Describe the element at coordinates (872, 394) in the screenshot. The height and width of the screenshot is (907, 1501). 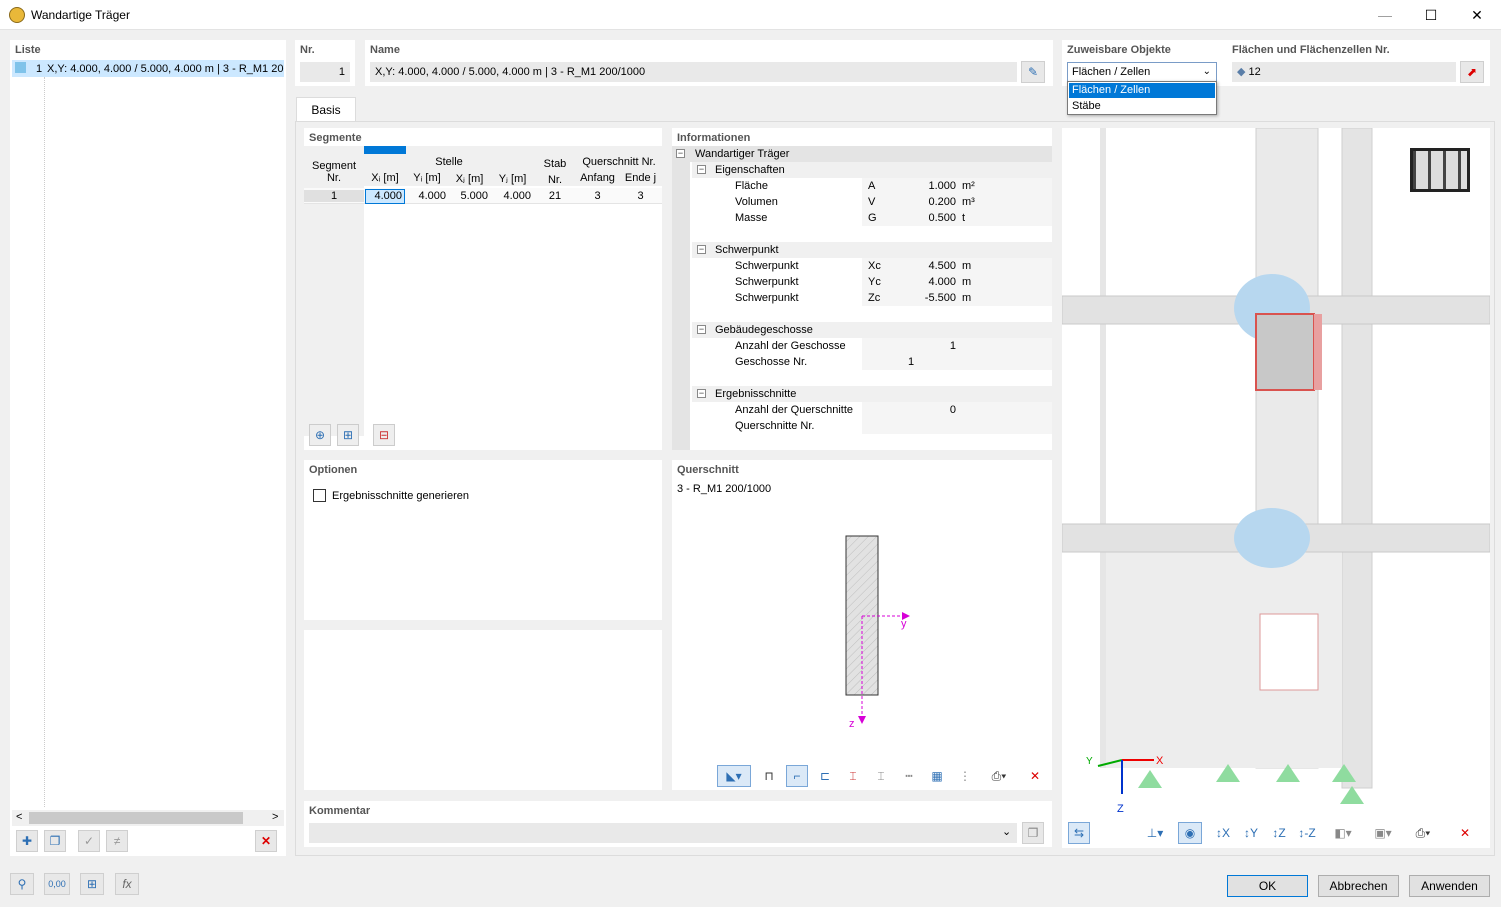
I see `info-group-ergebnisschnitte: − Ergebnisschnitte` at that location.